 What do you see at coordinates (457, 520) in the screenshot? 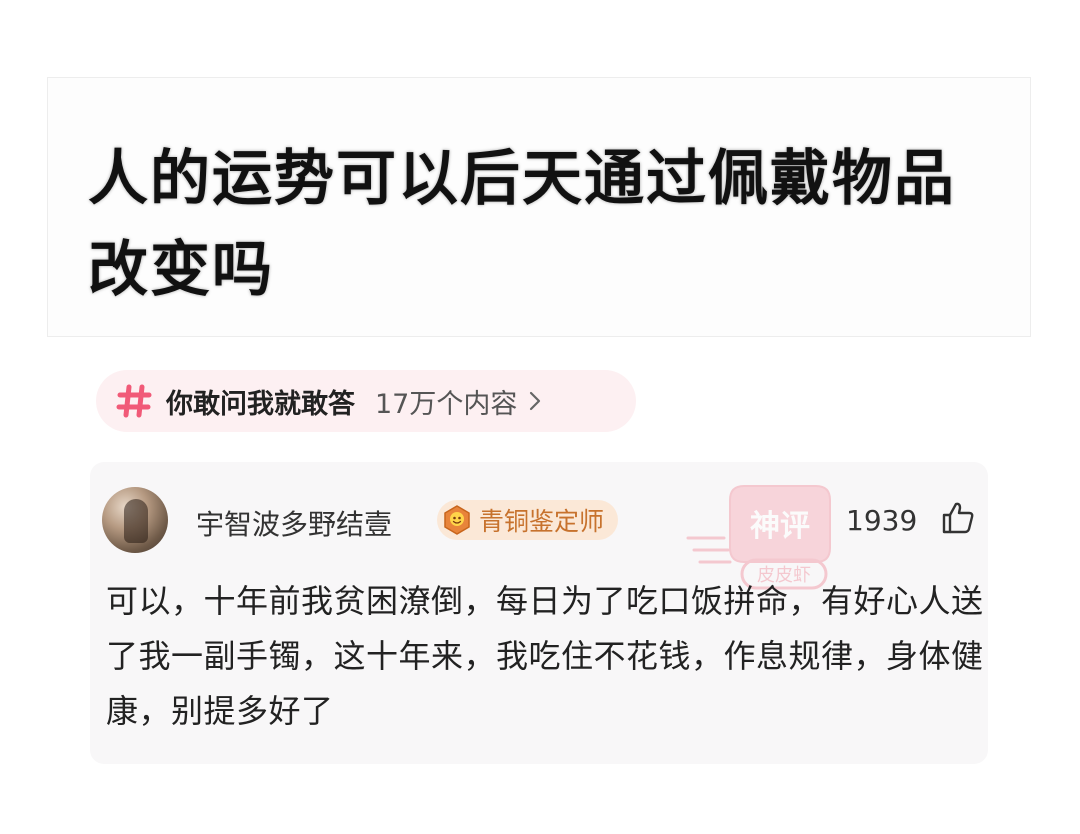
I see `bronze-badge-icon` at bounding box center [457, 520].